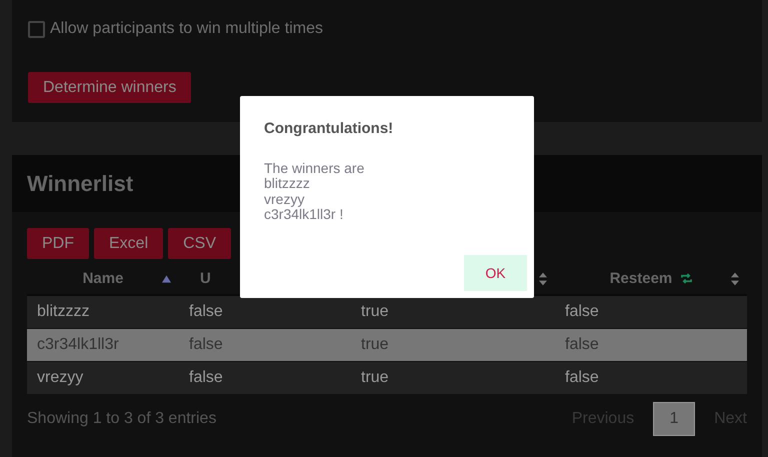 This screenshot has height=457, width=768. I want to click on determine-winners-button: Determine winners, so click(110, 87).